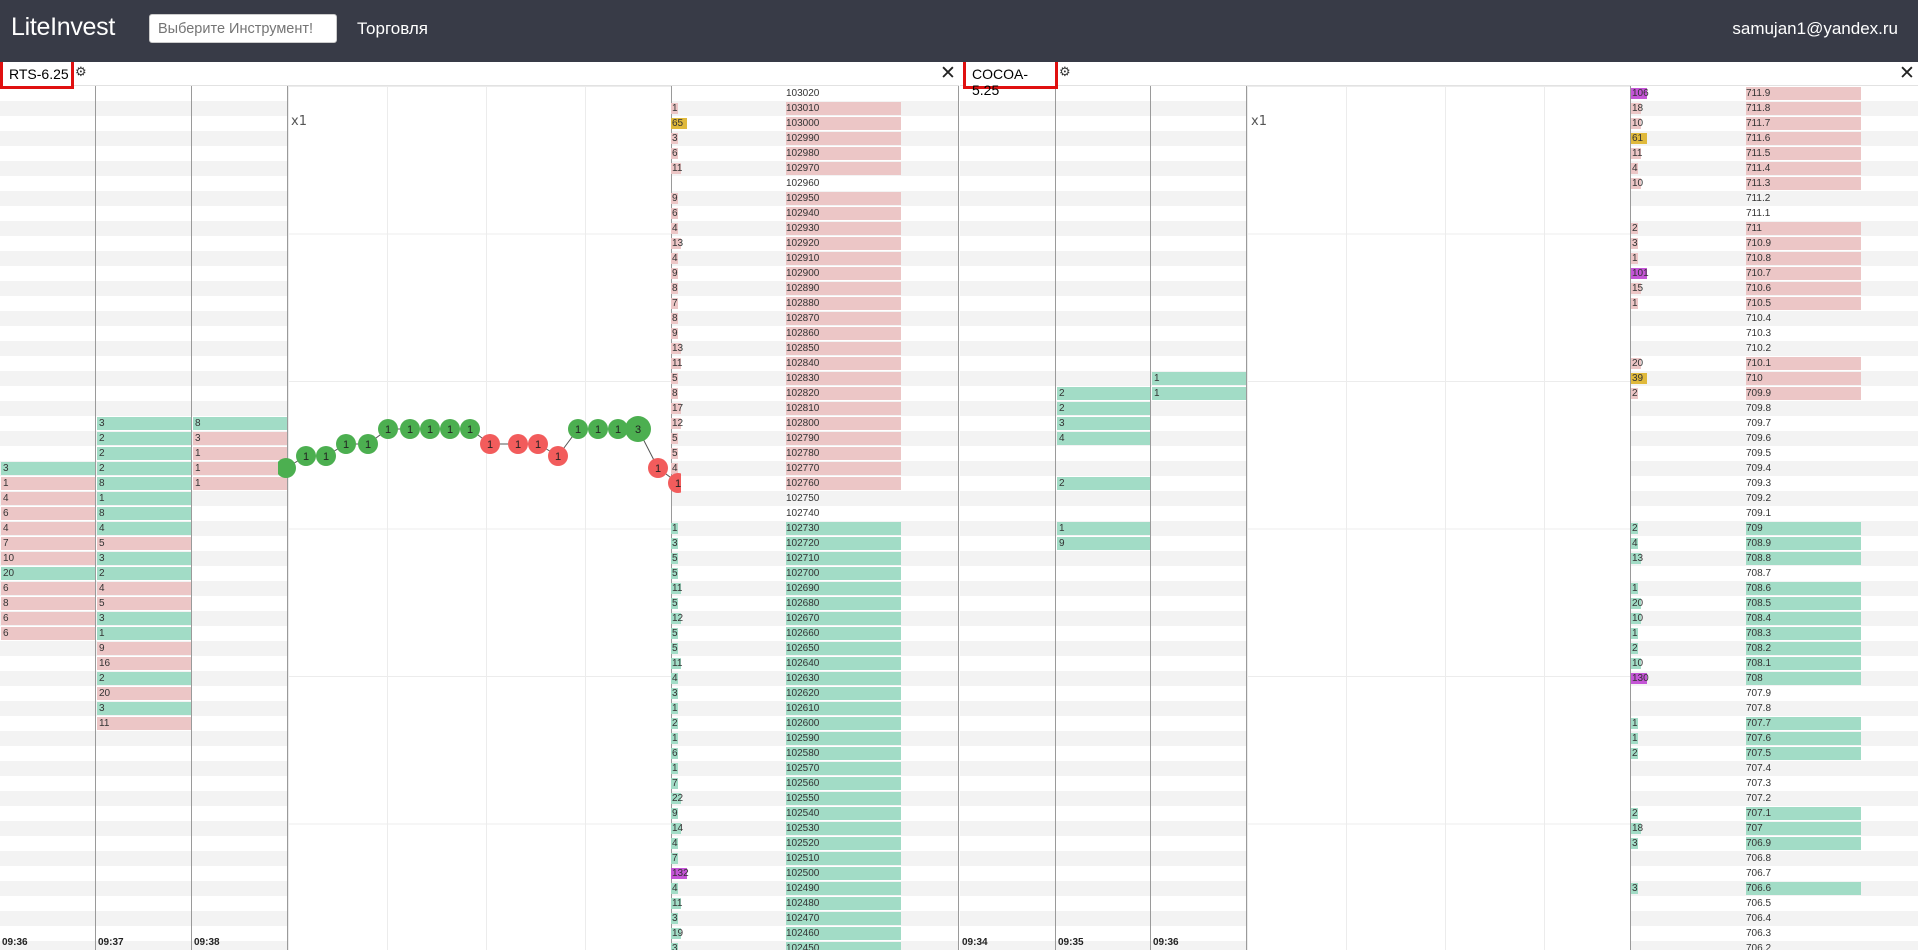  Describe the element at coordinates (1803, 798) in the screenshot. I see `orderbook-price: 707.2` at that location.